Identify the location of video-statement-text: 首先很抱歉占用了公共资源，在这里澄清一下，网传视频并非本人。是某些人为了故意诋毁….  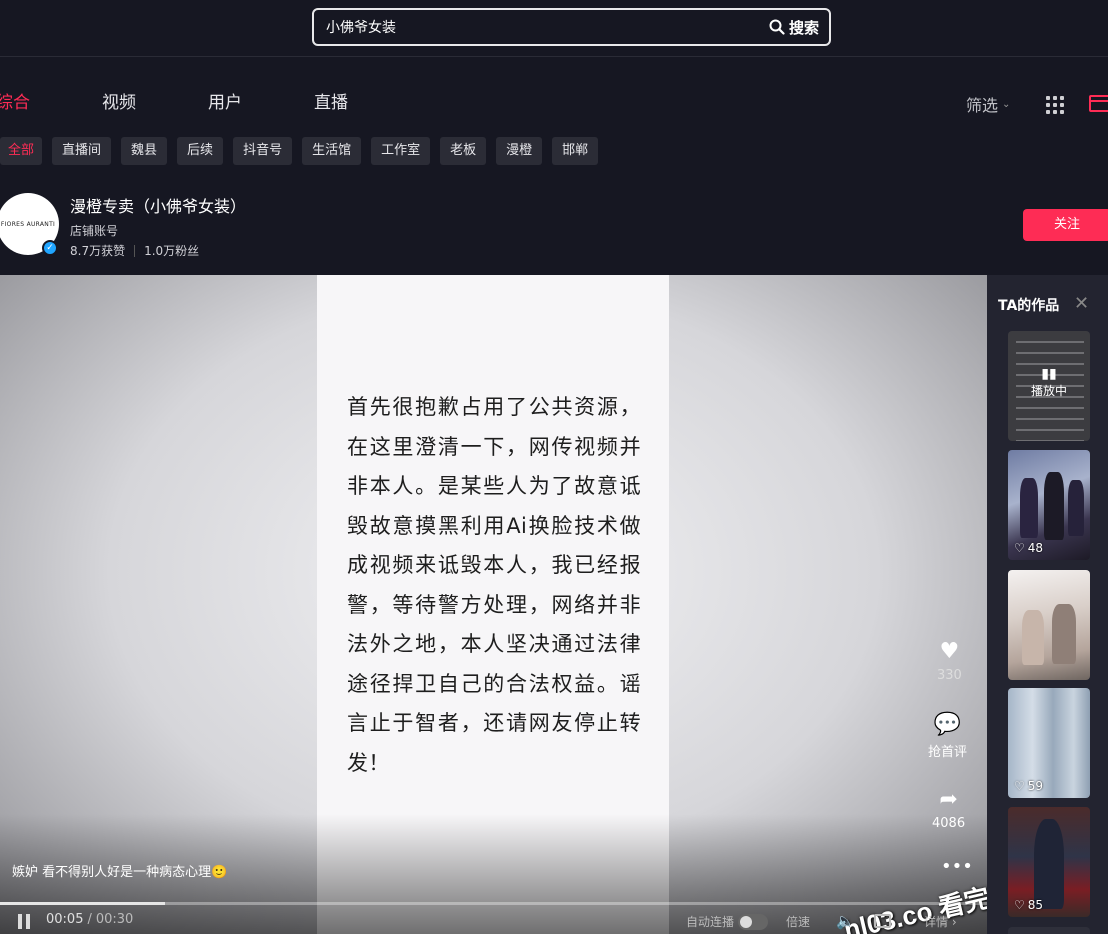
(494, 585).